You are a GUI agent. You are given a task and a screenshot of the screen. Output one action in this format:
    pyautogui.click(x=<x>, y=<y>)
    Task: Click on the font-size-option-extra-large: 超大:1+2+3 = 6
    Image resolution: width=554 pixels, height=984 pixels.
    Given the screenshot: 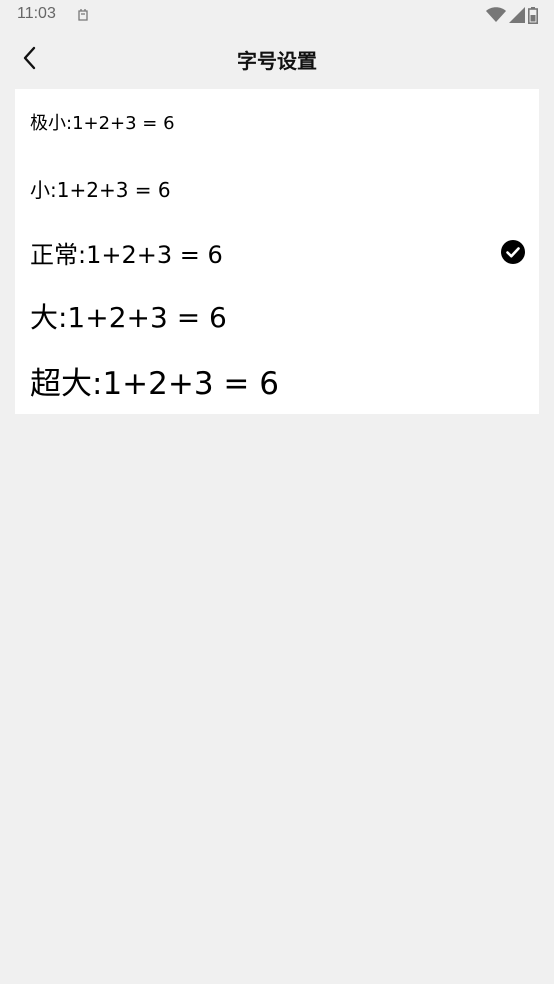 What is the action you would take?
    pyautogui.click(x=277, y=381)
    